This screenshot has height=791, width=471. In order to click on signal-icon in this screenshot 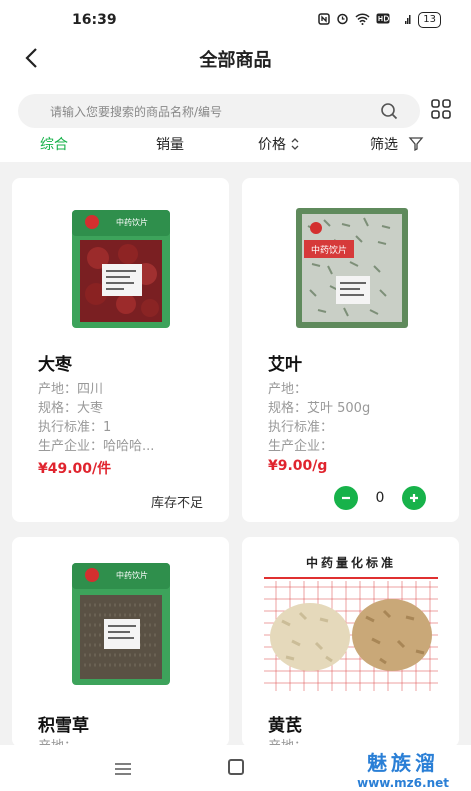, I will do `click(404, 20)`.